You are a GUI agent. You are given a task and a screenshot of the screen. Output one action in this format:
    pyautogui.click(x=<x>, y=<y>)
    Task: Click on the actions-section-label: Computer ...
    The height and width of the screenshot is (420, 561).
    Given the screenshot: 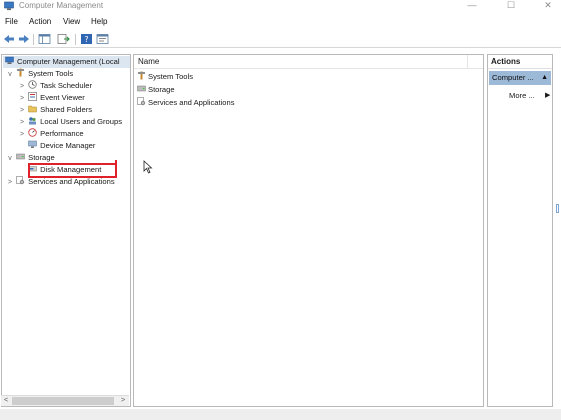 What is the action you would take?
    pyautogui.click(x=513, y=77)
    